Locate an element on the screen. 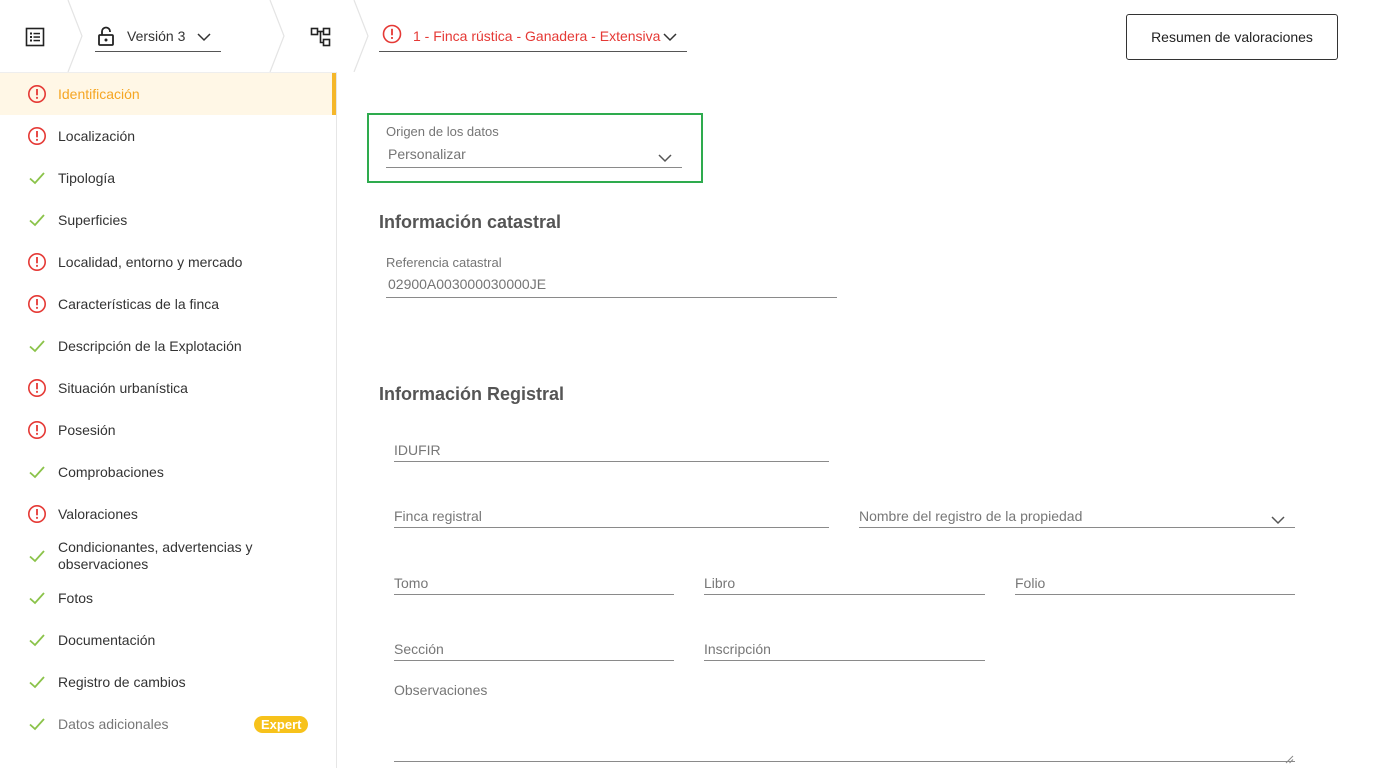 Image resolution: width=1394 pixels, height=768 pixels. sidebar-item: Comprobaciones is located at coordinates (168, 472).